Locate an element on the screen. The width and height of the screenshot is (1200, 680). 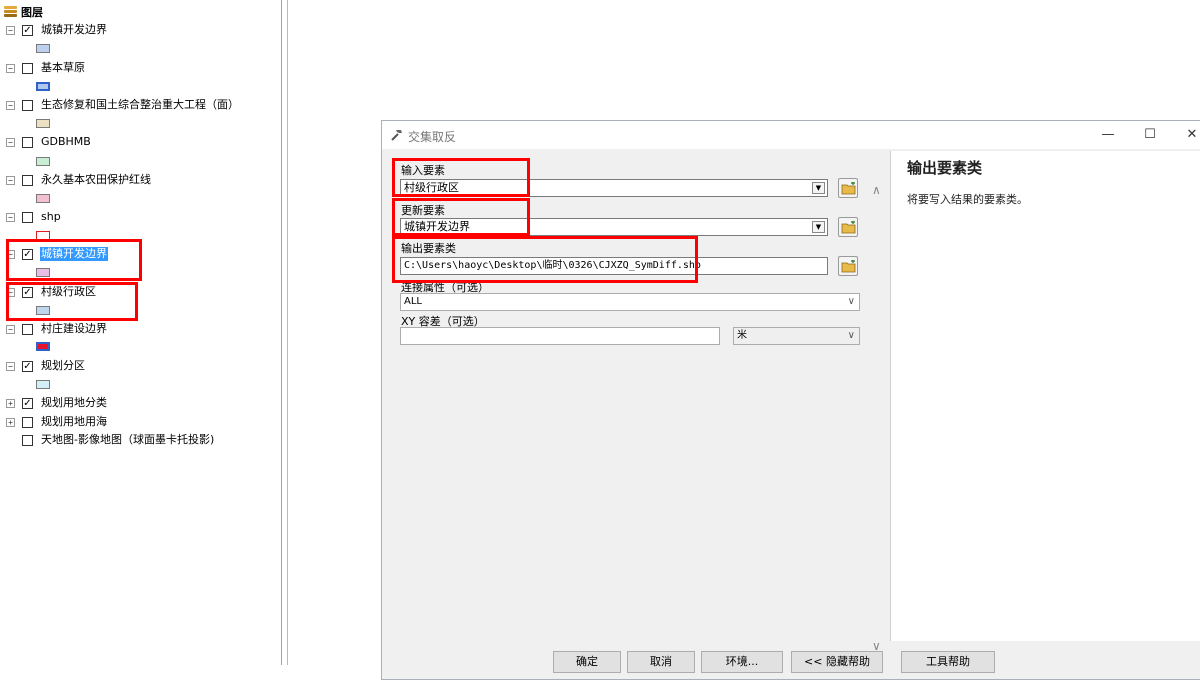
layer-label: 生态修复和国土综合整治重大工程（面） is located at coordinates (140, 105).